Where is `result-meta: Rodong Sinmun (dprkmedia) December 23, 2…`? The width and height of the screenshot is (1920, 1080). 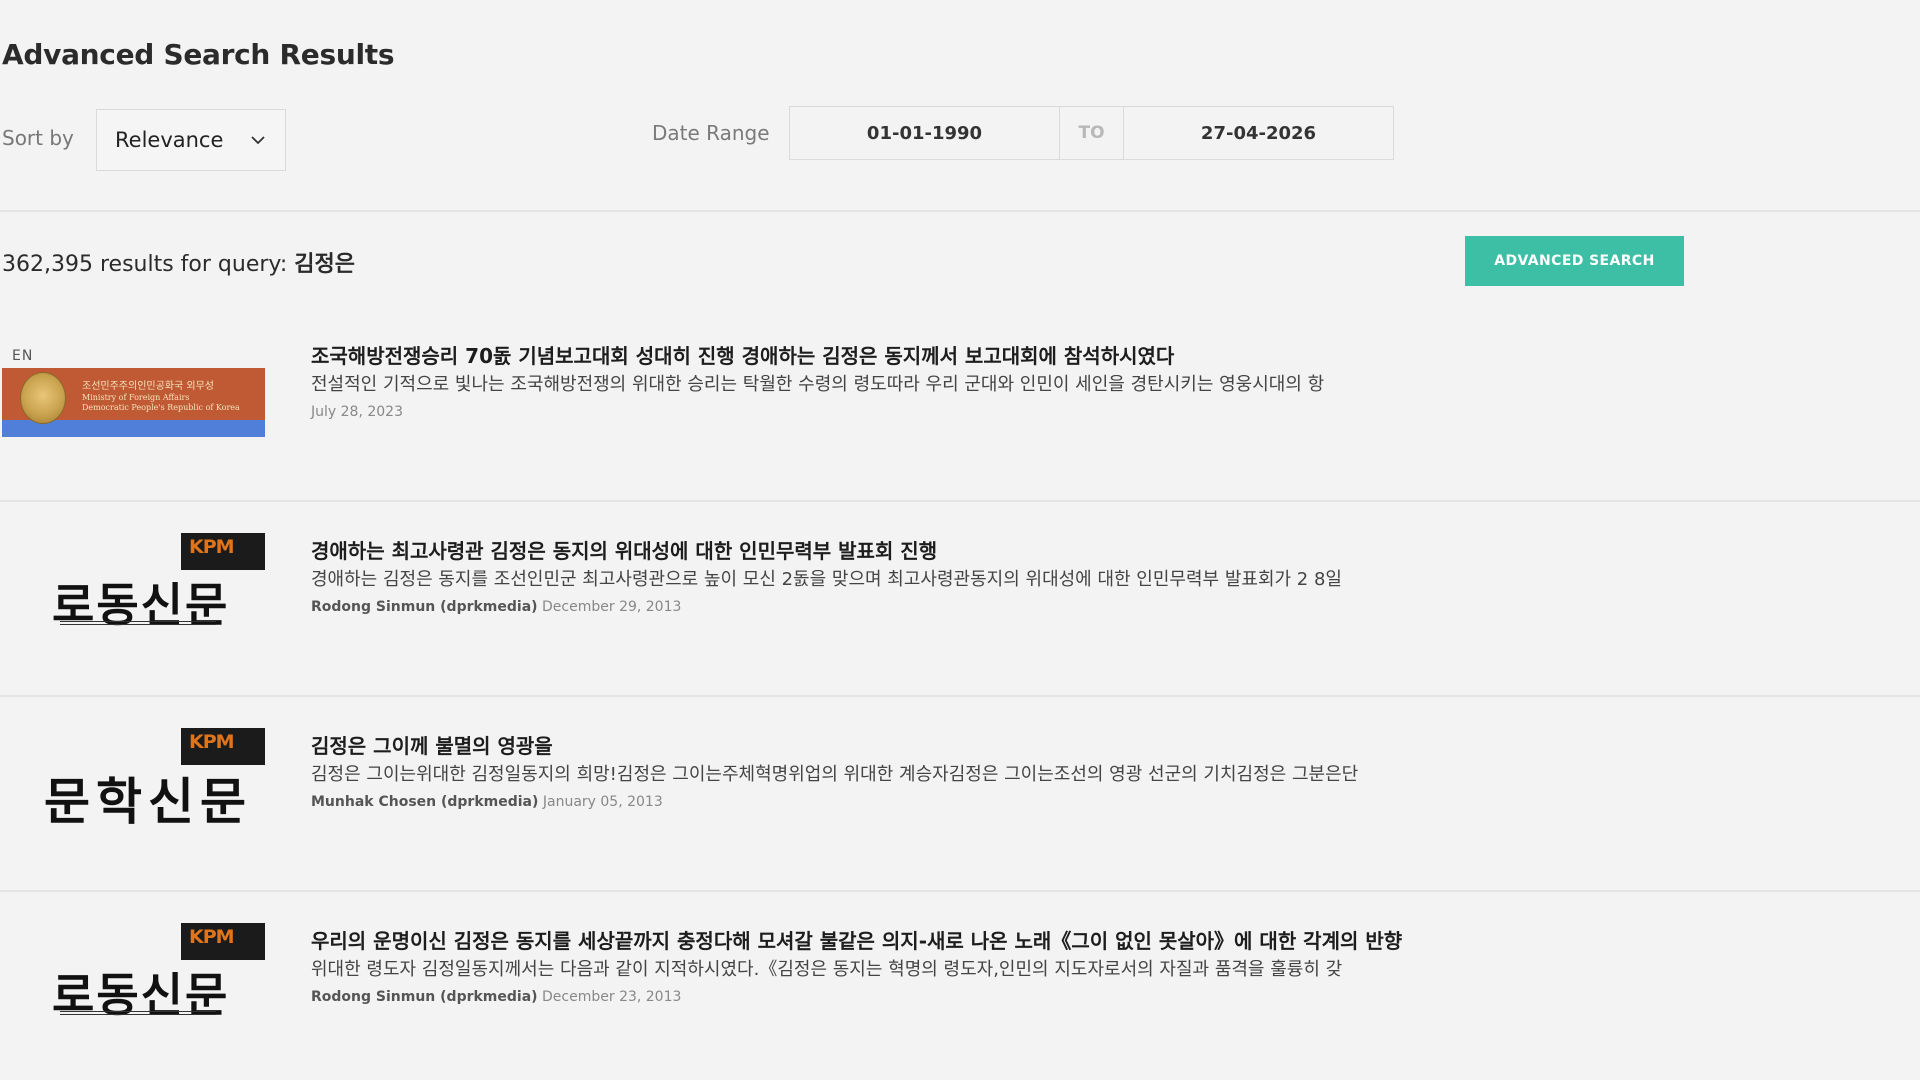
result-meta: Rodong Sinmun (dprkmedia) December 23, 2… is located at coordinates (496, 997).